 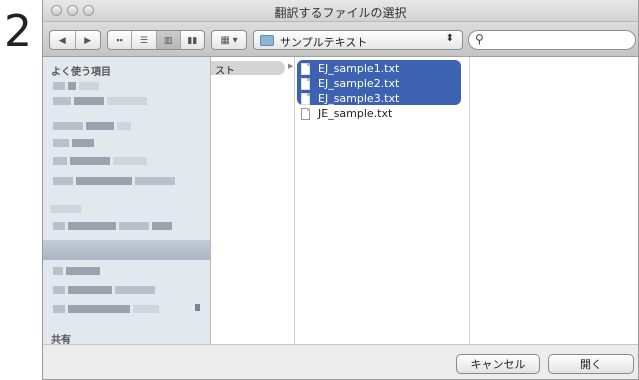 I want to click on chevron-right-icon: ▶, so click(x=88, y=39).